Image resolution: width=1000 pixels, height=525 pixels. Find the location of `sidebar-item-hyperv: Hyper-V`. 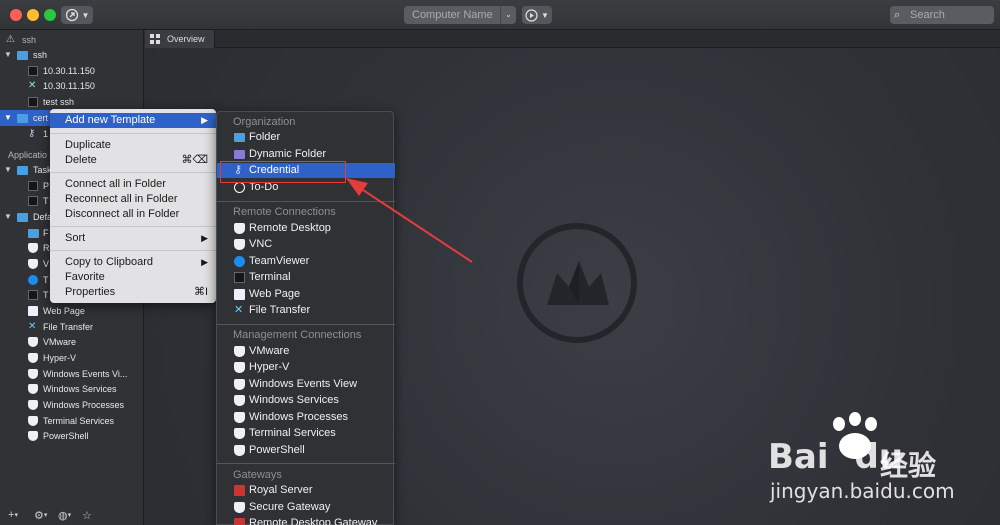

sidebar-item-hyperv: Hyper-V is located at coordinates (71, 358).